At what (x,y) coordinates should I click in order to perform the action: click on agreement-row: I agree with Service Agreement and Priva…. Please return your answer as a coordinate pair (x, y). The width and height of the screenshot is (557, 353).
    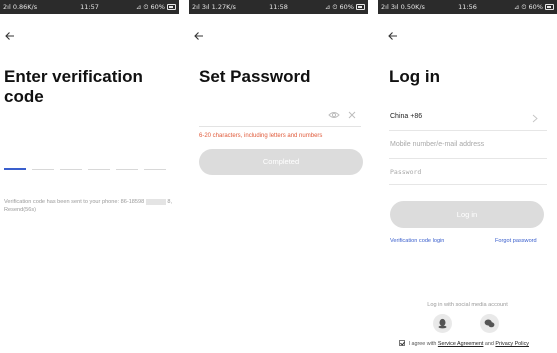
    Looking at the image, I should click on (464, 343).